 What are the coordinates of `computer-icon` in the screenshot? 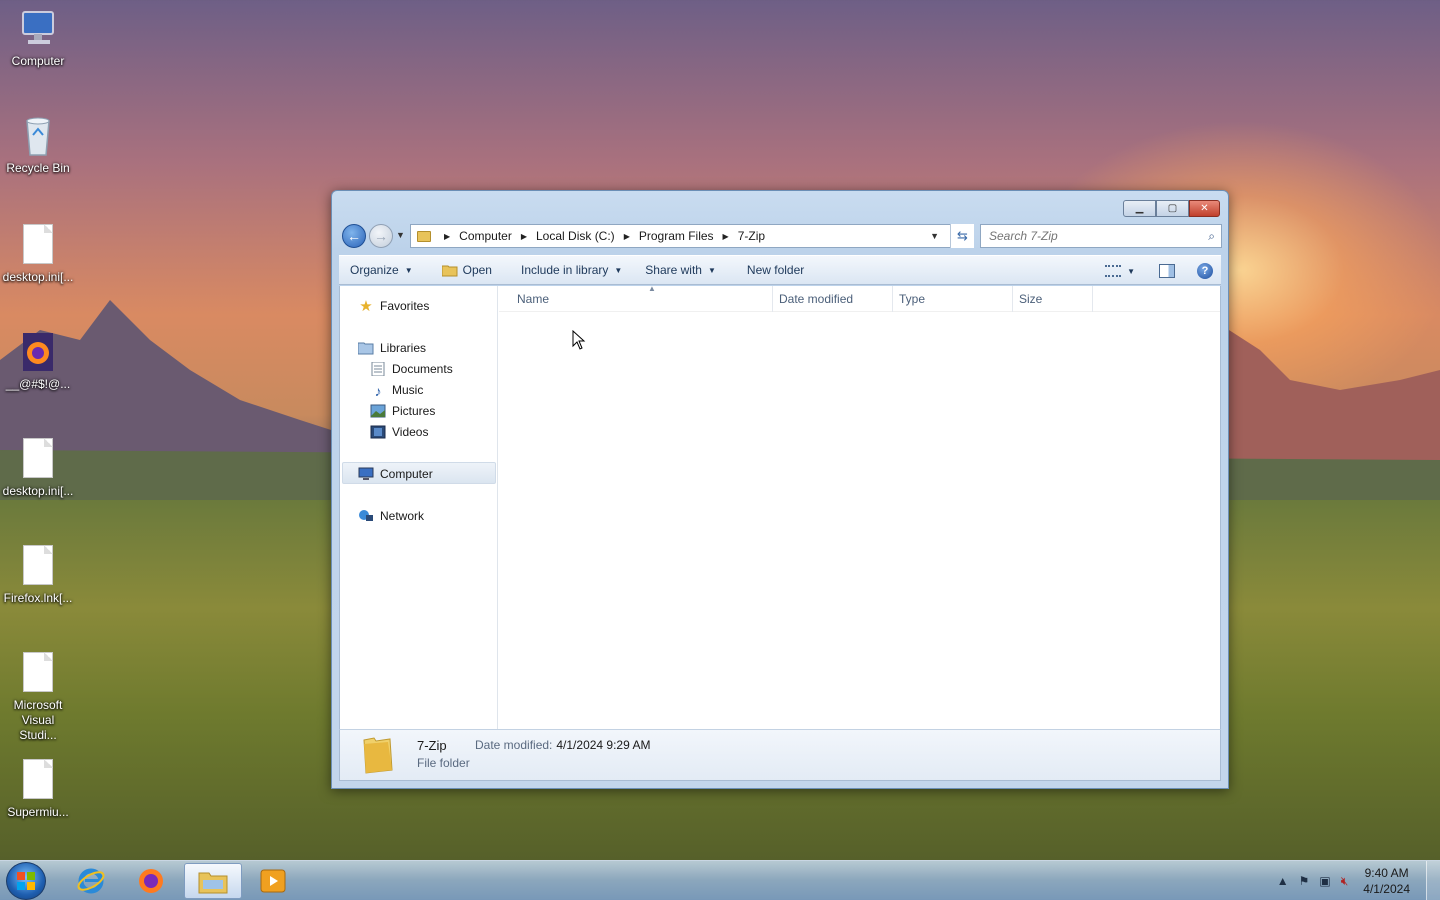 It's located at (366, 473).